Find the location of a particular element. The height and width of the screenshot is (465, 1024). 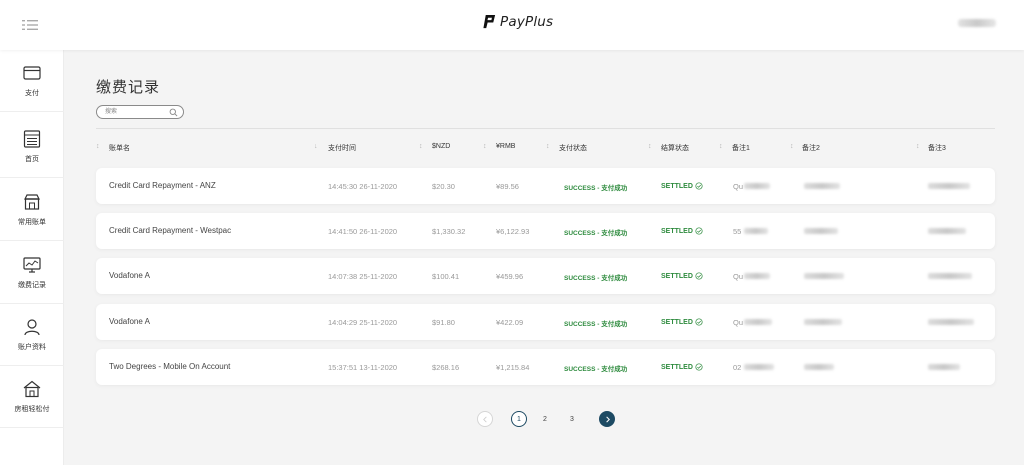

logo-text: PayPlus is located at coordinates (527, 21).